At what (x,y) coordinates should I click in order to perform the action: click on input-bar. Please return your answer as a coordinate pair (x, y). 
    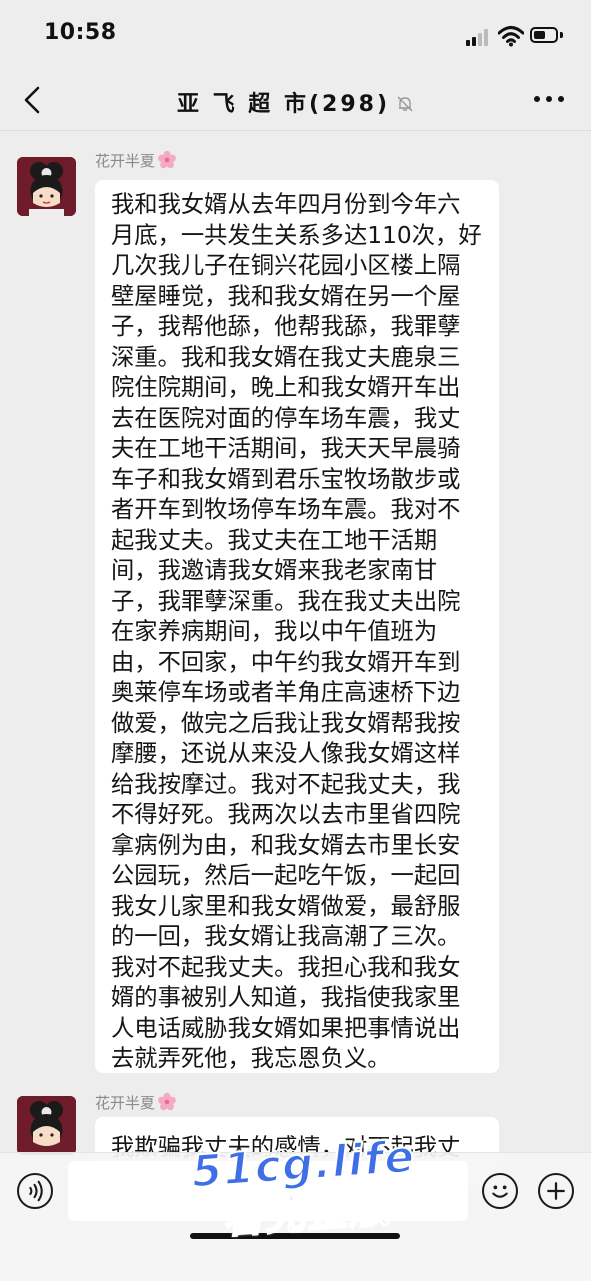
    Looking at the image, I should click on (295, 1216).